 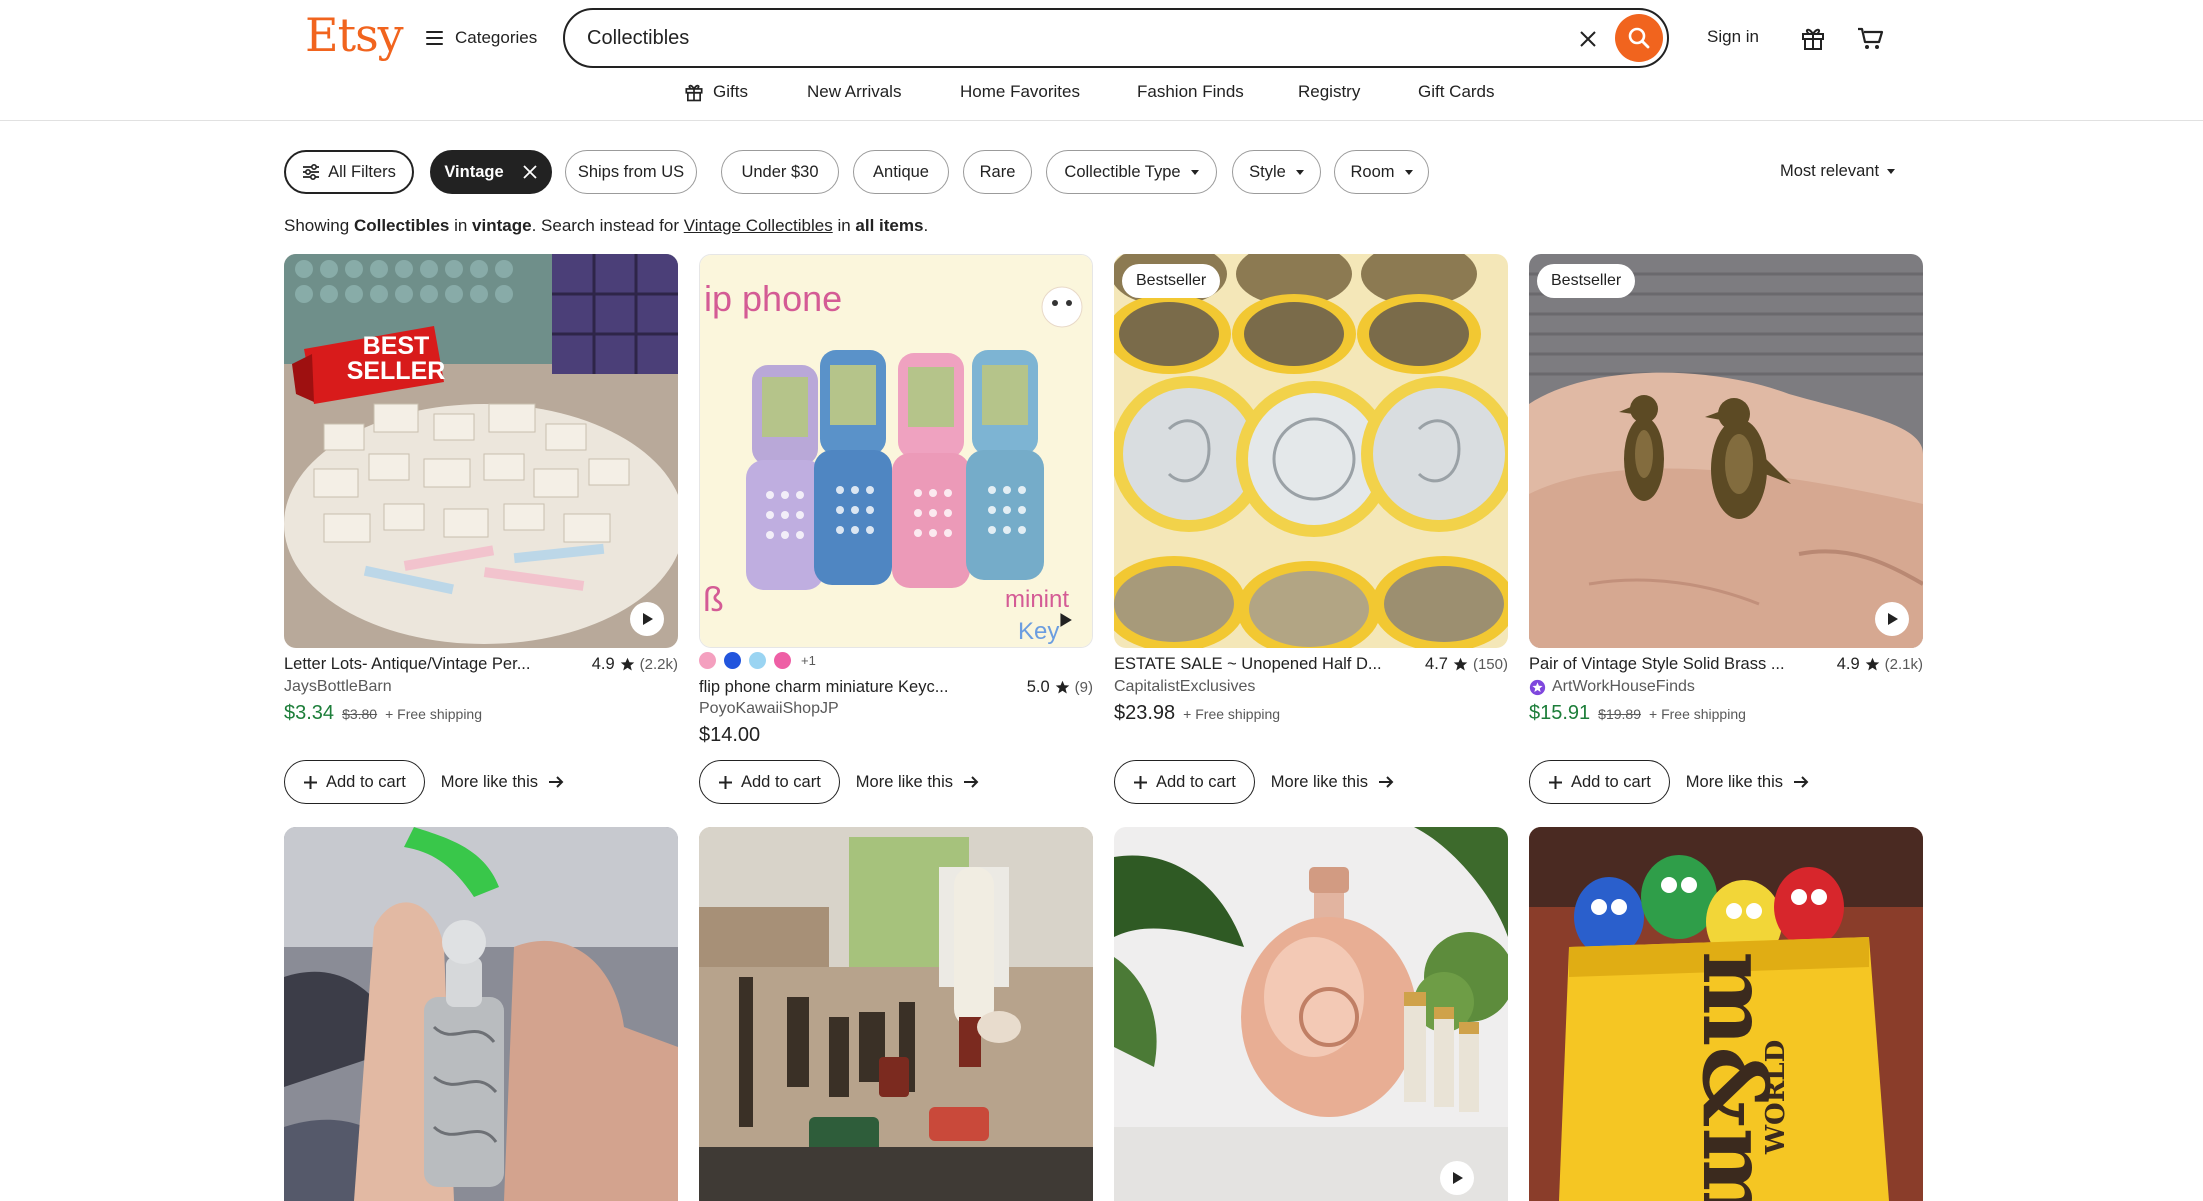 What do you see at coordinates (769, 709) in the screenshot?
I see `shop-name: PoyoKawaiiShopJP` at bounding box center [769, 709].